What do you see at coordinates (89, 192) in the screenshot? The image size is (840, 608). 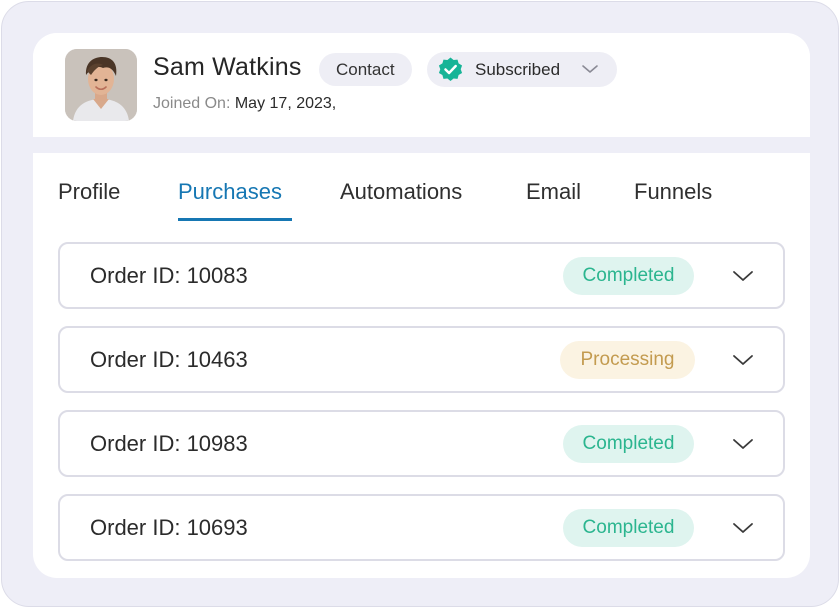 I see `tab-profile: Profile` at bounding box center [89, 192].